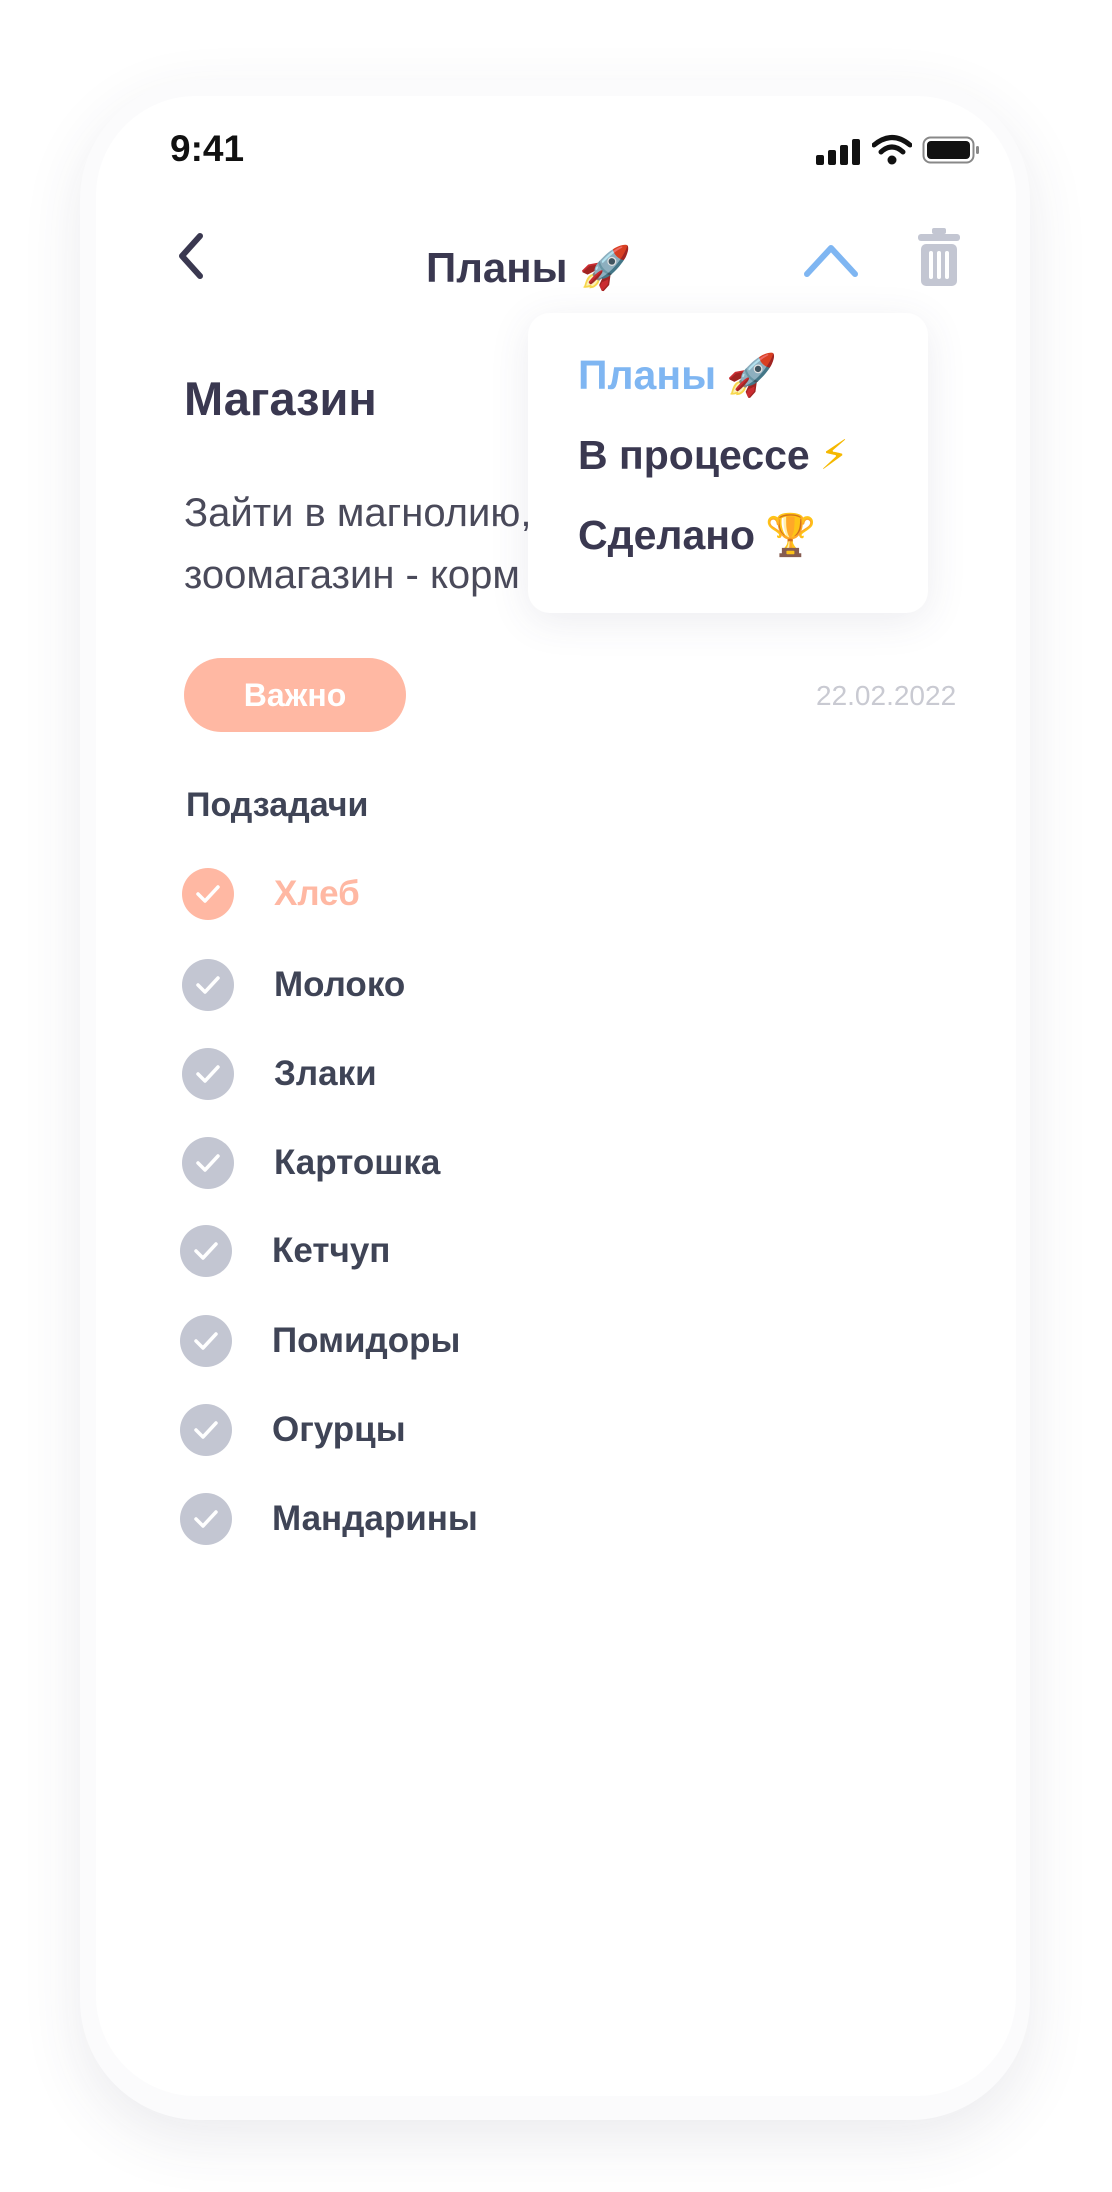 The height and width of the screenshot is (2192, 1112). I want to click on subtask-label: Огурцы, so click(339, 1429).